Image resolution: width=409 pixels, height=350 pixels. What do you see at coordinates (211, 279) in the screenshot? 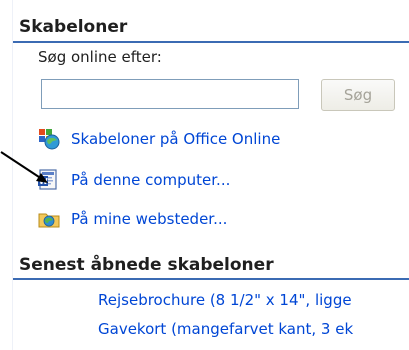
I see `recent-header-rule` at bounding box center [211, 279].